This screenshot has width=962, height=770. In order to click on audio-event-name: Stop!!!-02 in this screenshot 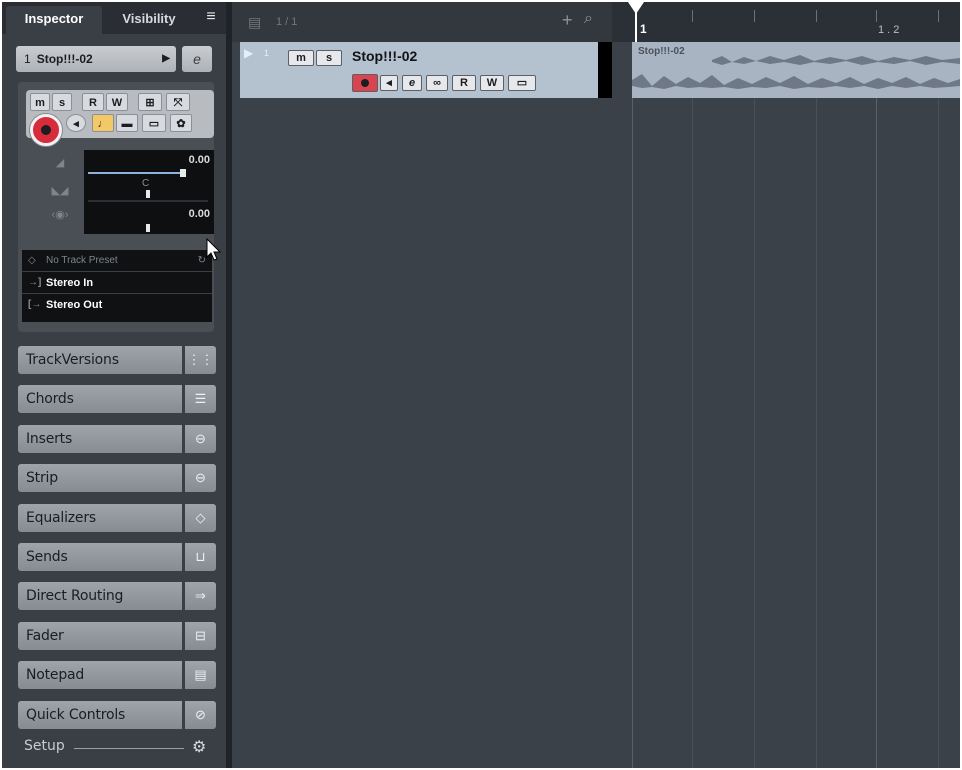, I will do `click(661, 51)`.